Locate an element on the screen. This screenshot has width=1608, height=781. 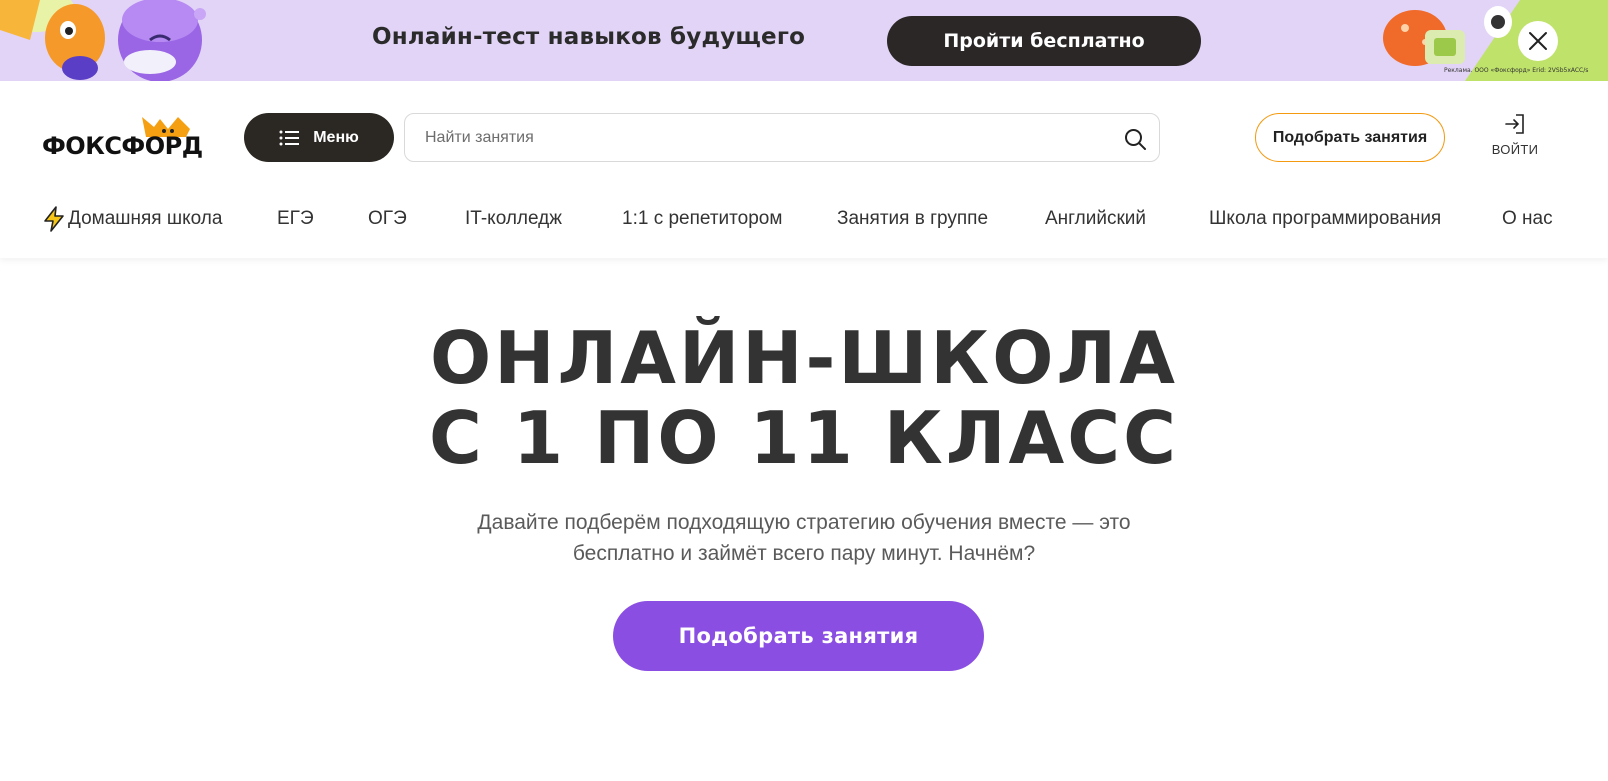
close-icon is located at coordinates (1538, 41).